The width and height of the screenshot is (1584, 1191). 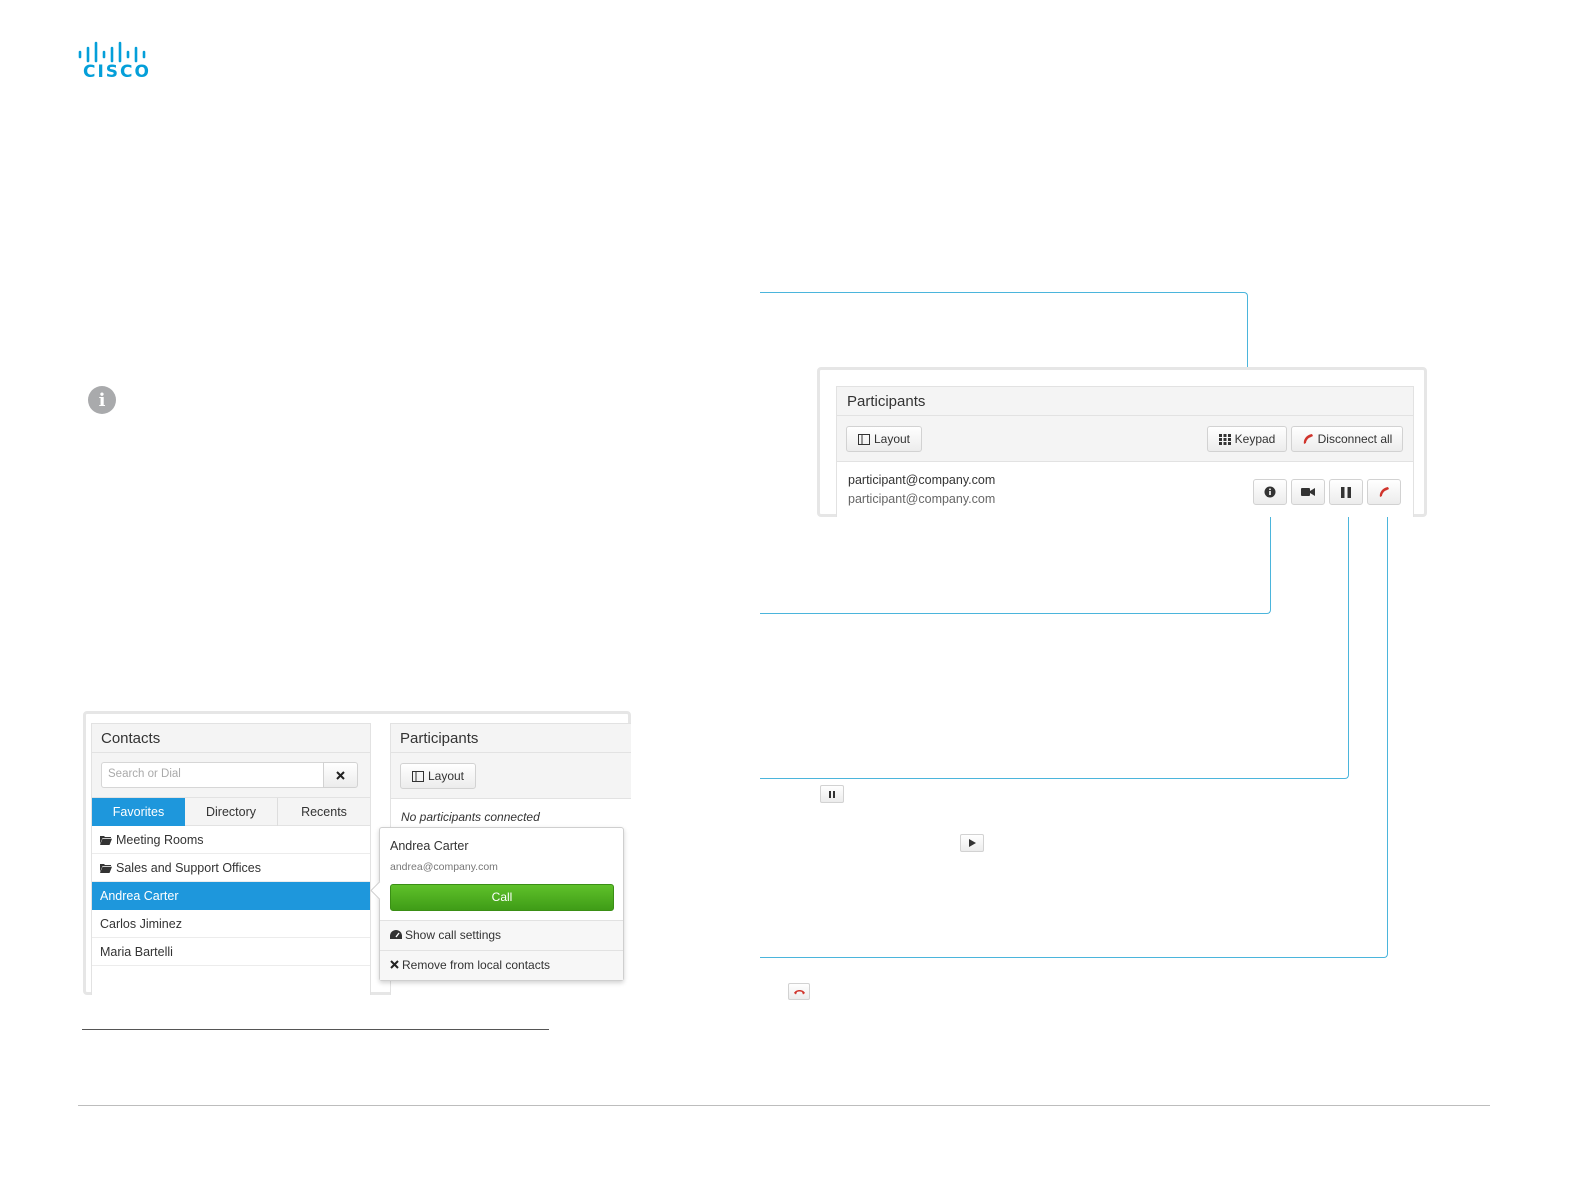 I want to click on participant-subaddress: participant@company.com, so click(x=922, y=499).